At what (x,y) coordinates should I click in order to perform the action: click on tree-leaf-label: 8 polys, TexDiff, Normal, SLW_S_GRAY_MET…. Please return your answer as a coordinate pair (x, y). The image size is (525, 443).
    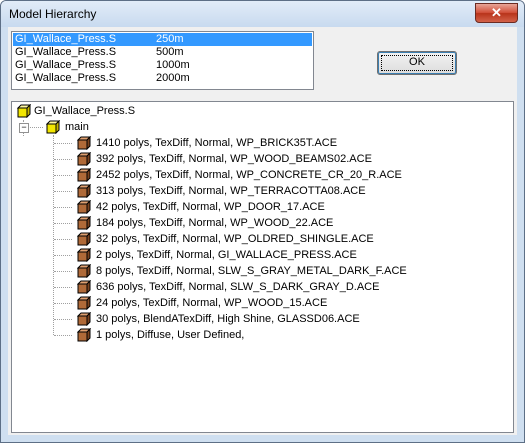
    Looking at the image, I should click on (251, 271).